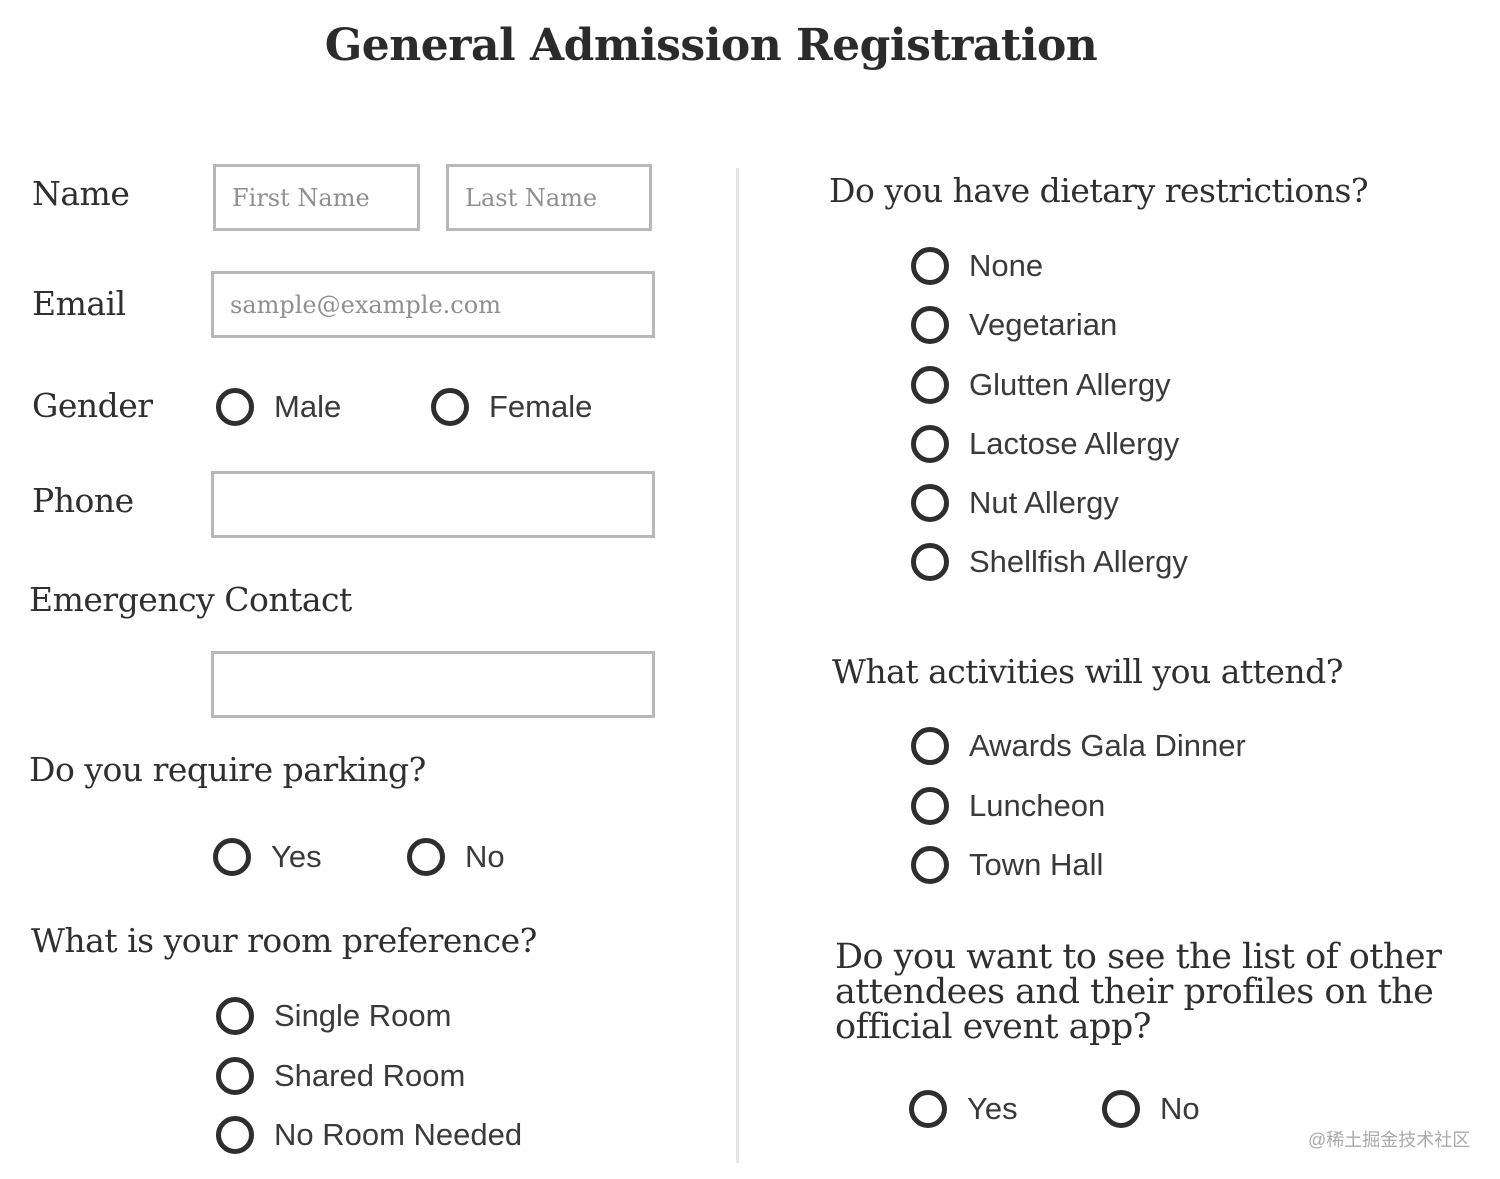 This screenshot has height=1179, width=1500. What do you see at coordinates (1107, 745) in the screenshot?
I see `radio-label: Awards Gala Dinner` at bounding box center [1107, 745].